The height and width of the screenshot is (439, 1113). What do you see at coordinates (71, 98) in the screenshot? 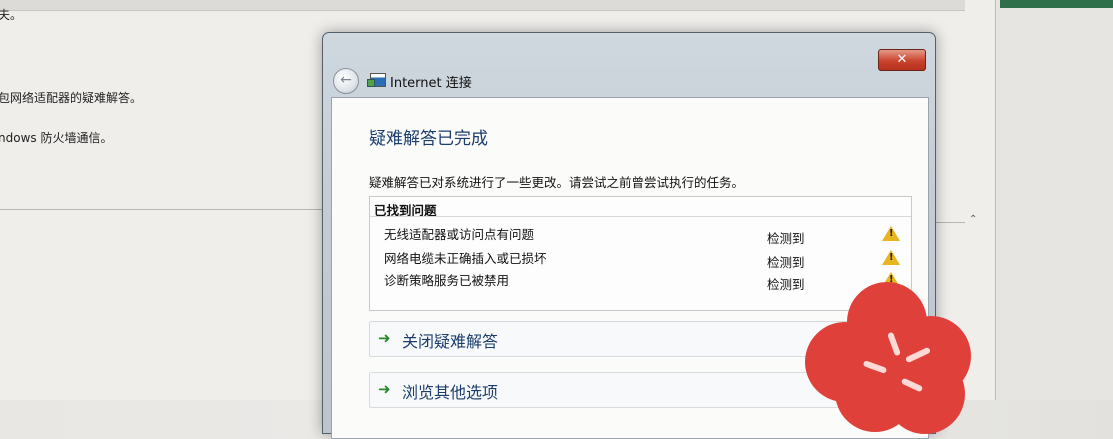
I see `background-text-2: 包网络适配器的疑难解答。` at bounding box center [71, 98].